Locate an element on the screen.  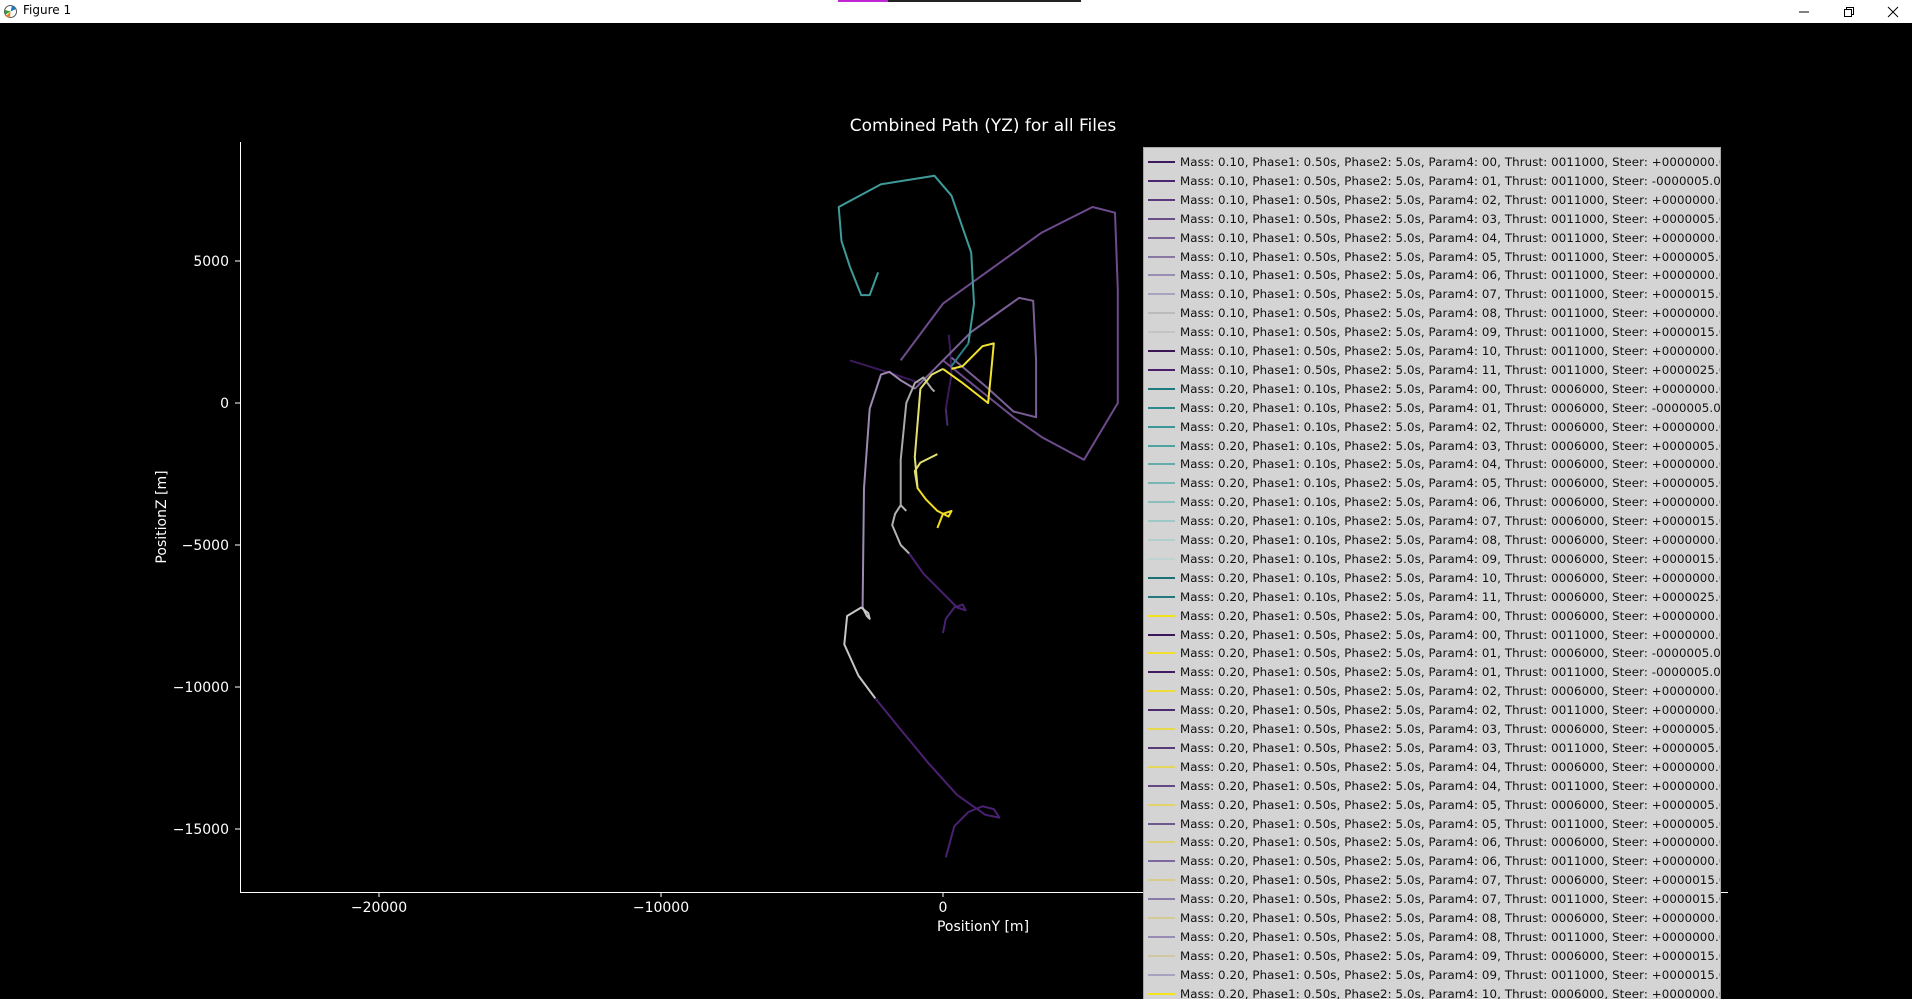
window-titlebar: Figure 1 is located at coordinates (956, 12).